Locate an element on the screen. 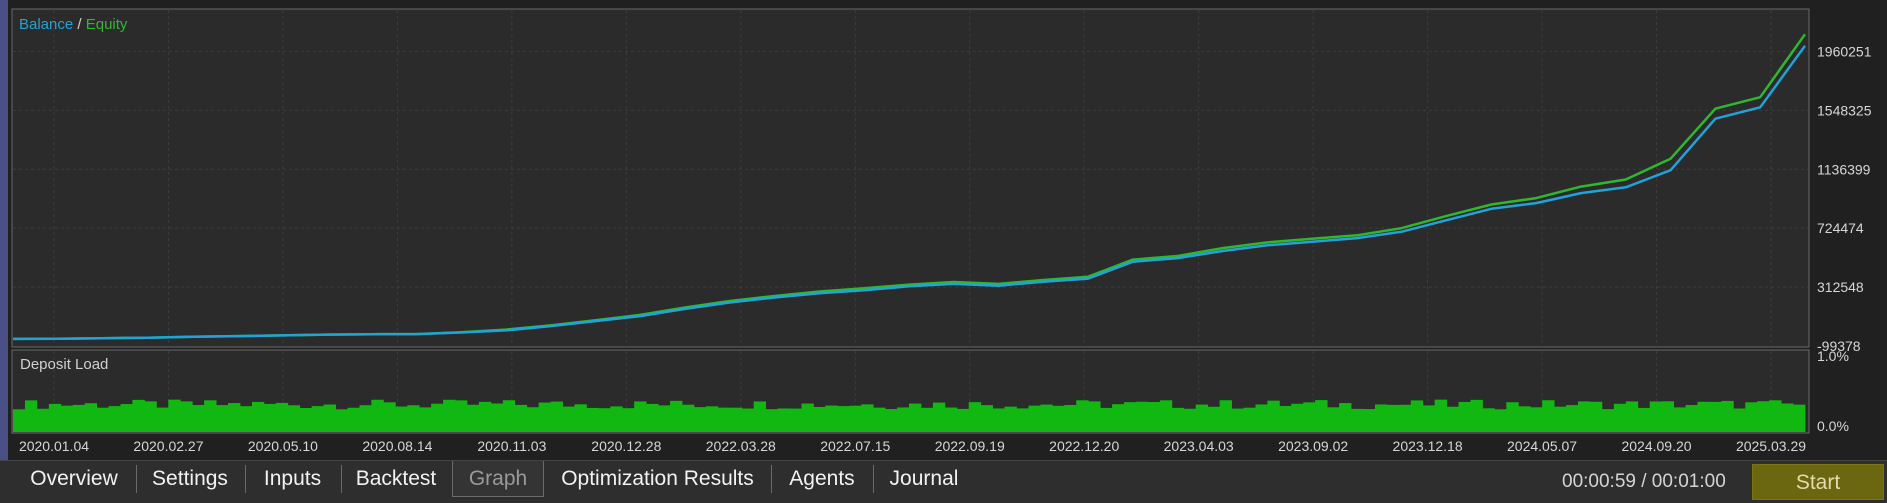 Image resolution: width=1887 pixels, height=503 pixels. y-tick-label: 1.0% is located at coordinates (1833, 356).